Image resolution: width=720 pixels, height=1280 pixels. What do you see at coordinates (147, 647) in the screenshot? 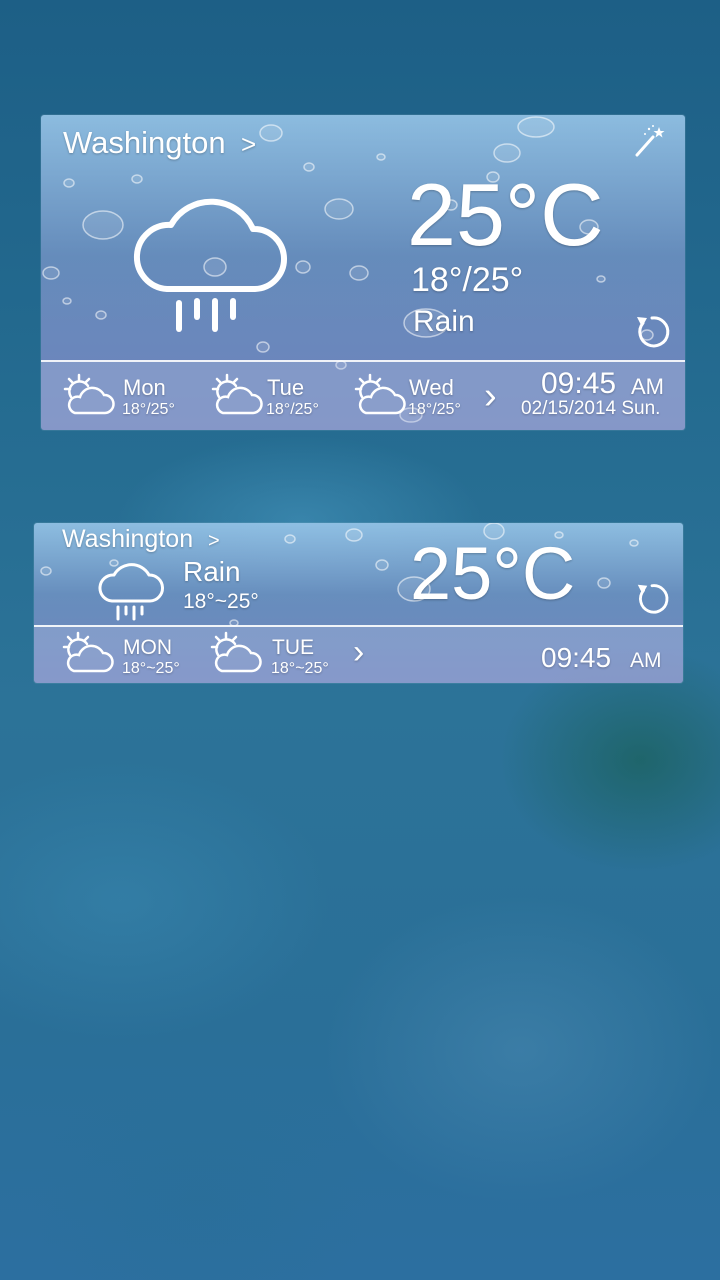
I see `forecast-day: MON` at bounding box center [147, 647].